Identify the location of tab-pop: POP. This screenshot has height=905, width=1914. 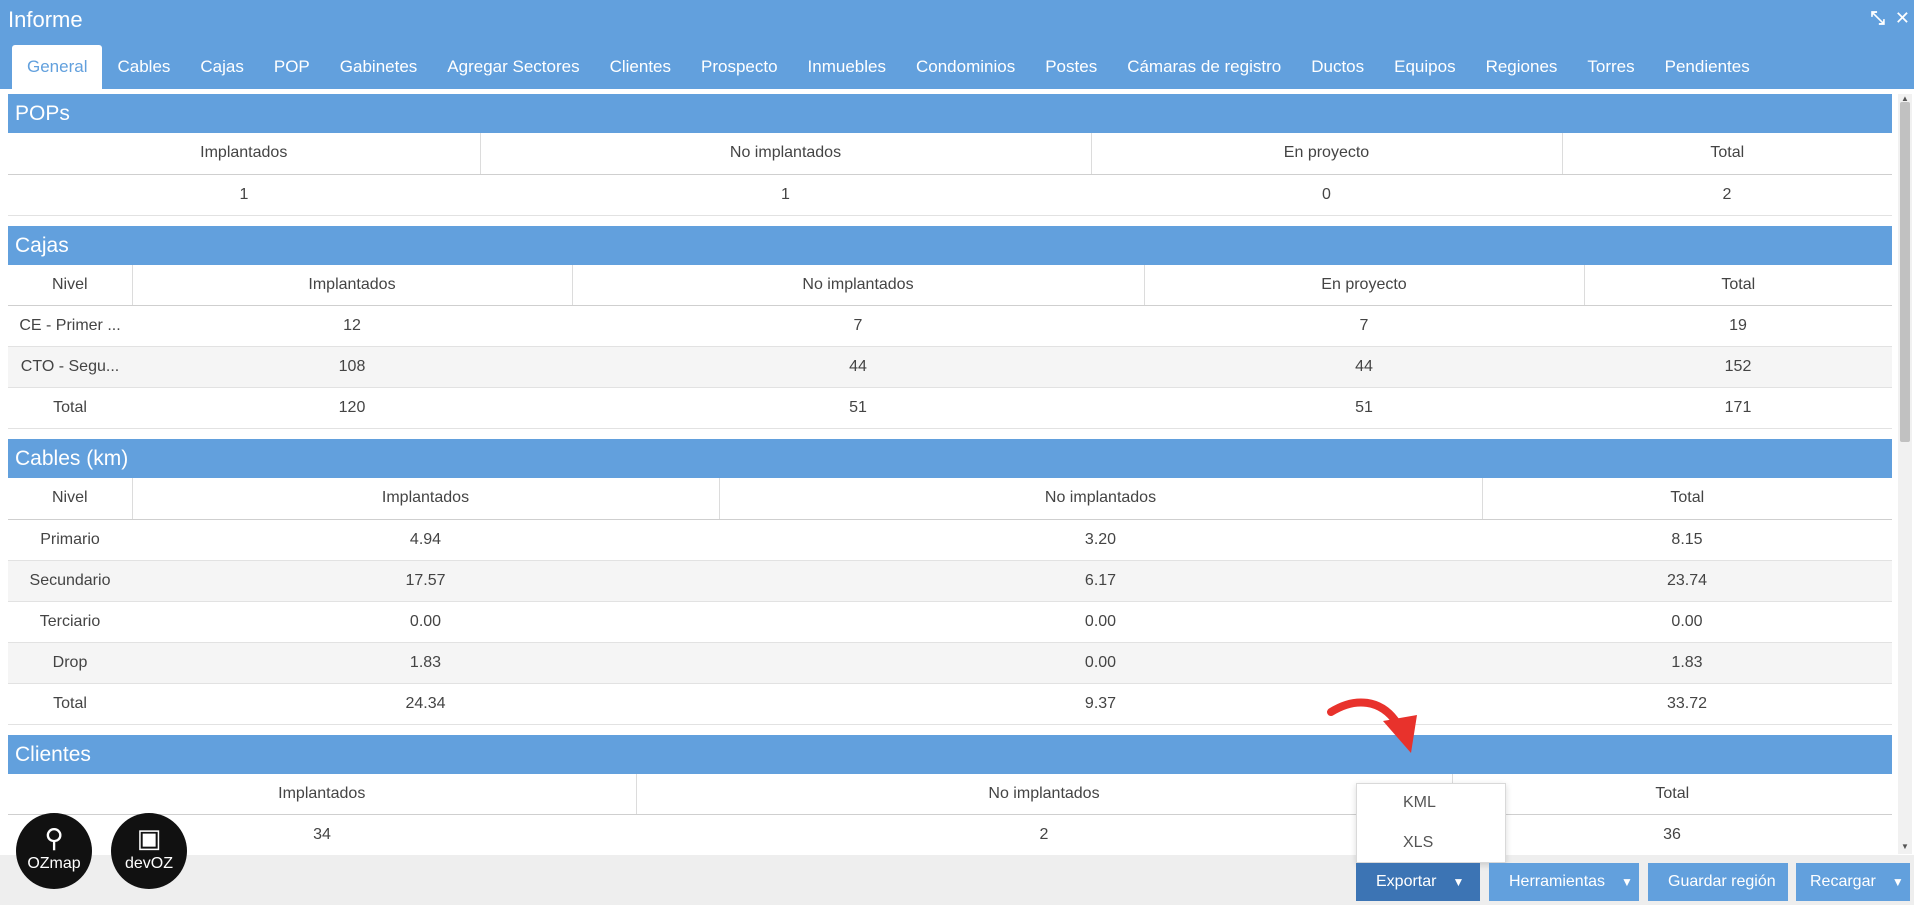
(292, 67).